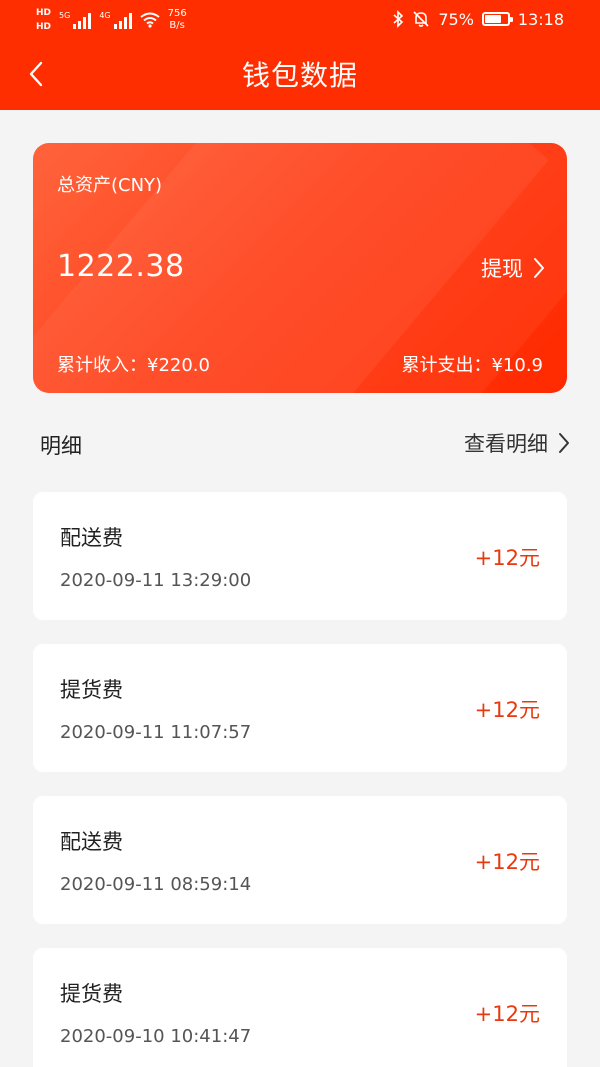 This screenshot has width=600, height=1067. I want to click on signal-4g-icon: 4G, so click(115, 20).